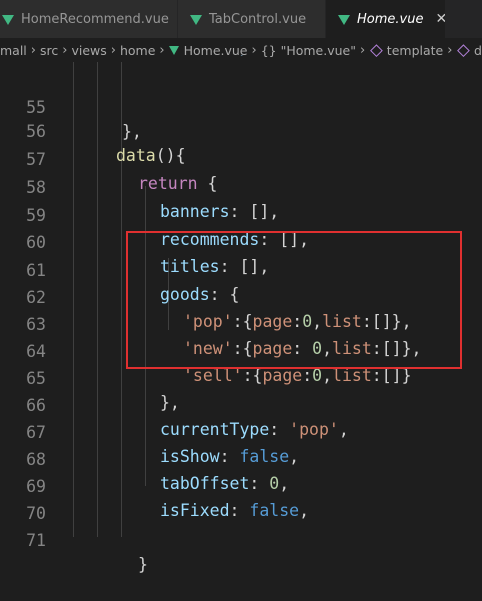  I want to click on breadcrumb-item: {} "Home.vue", so click(308, 50).